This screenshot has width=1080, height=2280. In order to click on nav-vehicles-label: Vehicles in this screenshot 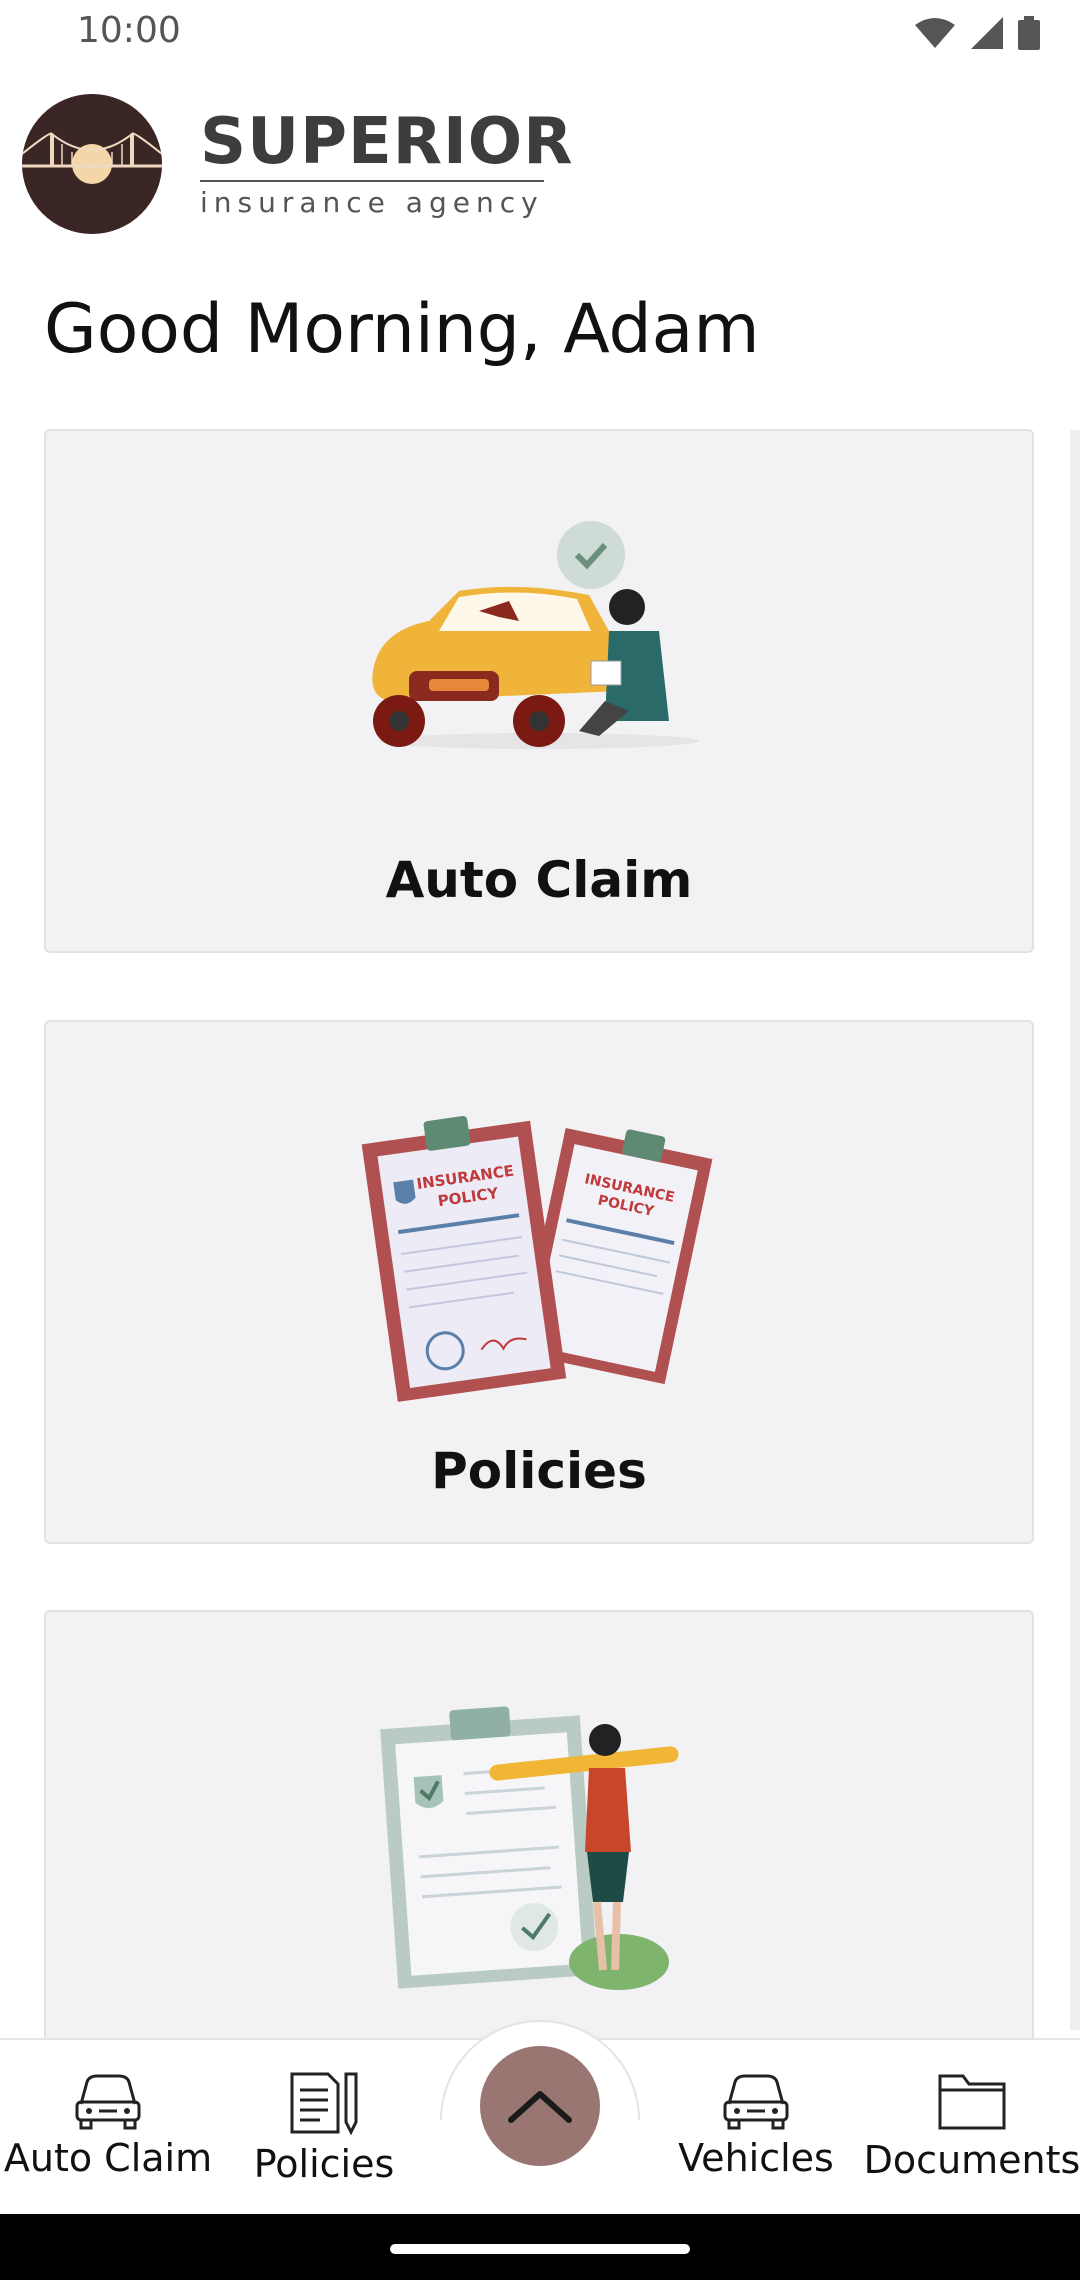, I will do `click(756, 2158)`.